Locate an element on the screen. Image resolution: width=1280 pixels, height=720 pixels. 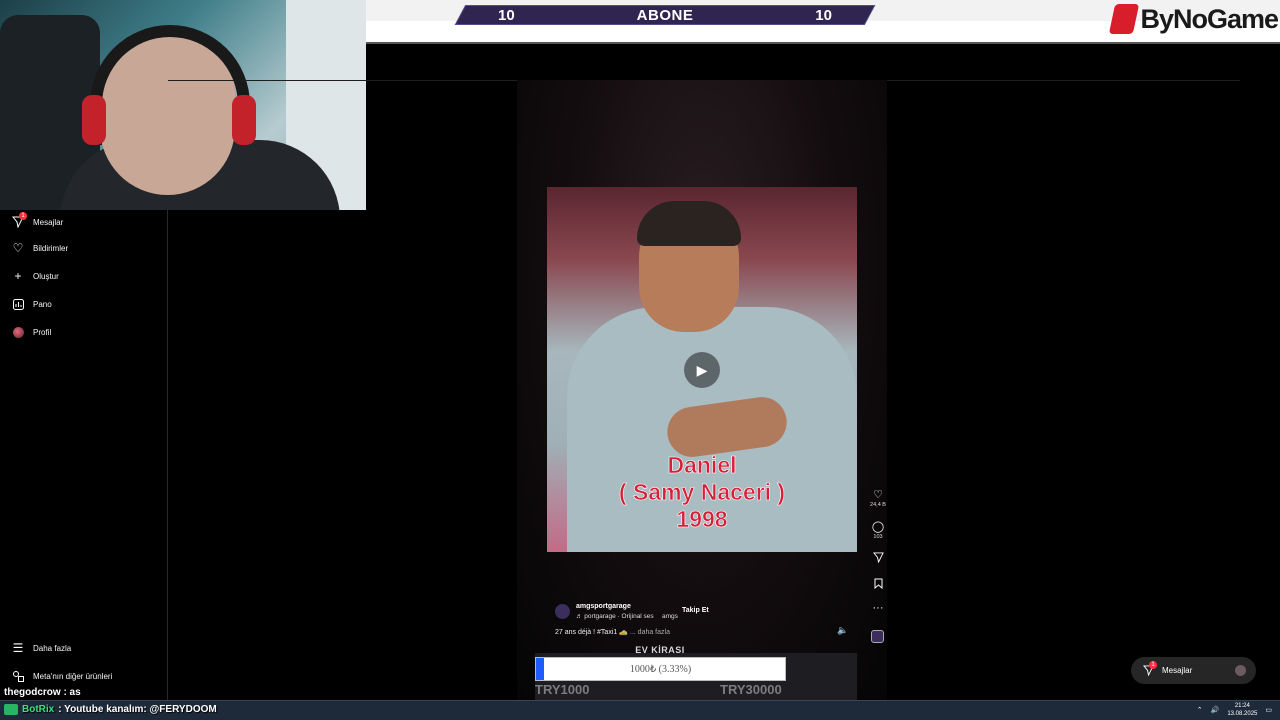
sidebar-item-profile: Profil is located at coordinates (25, 332).